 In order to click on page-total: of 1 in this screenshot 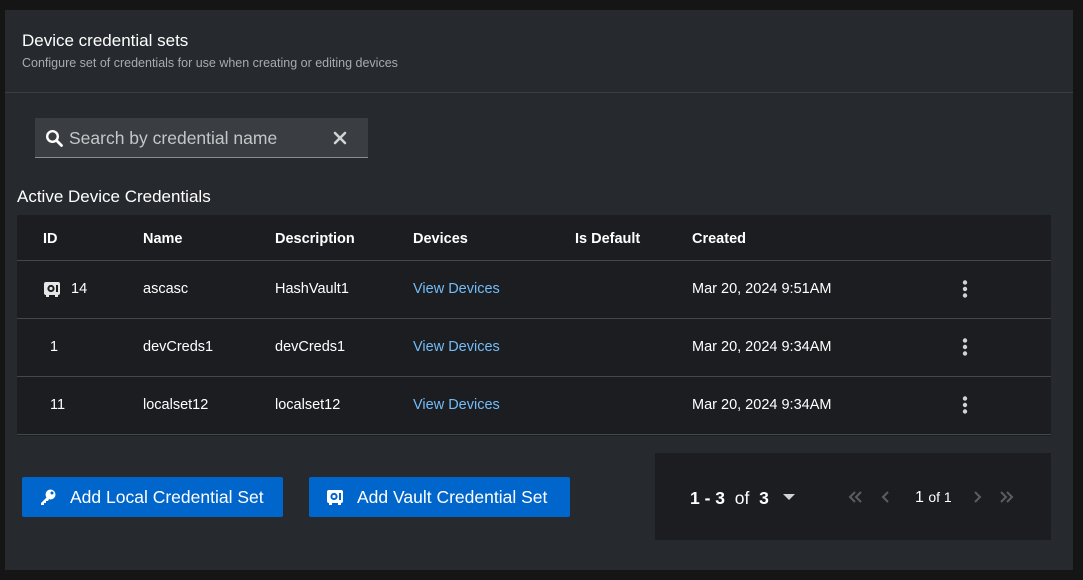, I will do `click(940, 497)`.